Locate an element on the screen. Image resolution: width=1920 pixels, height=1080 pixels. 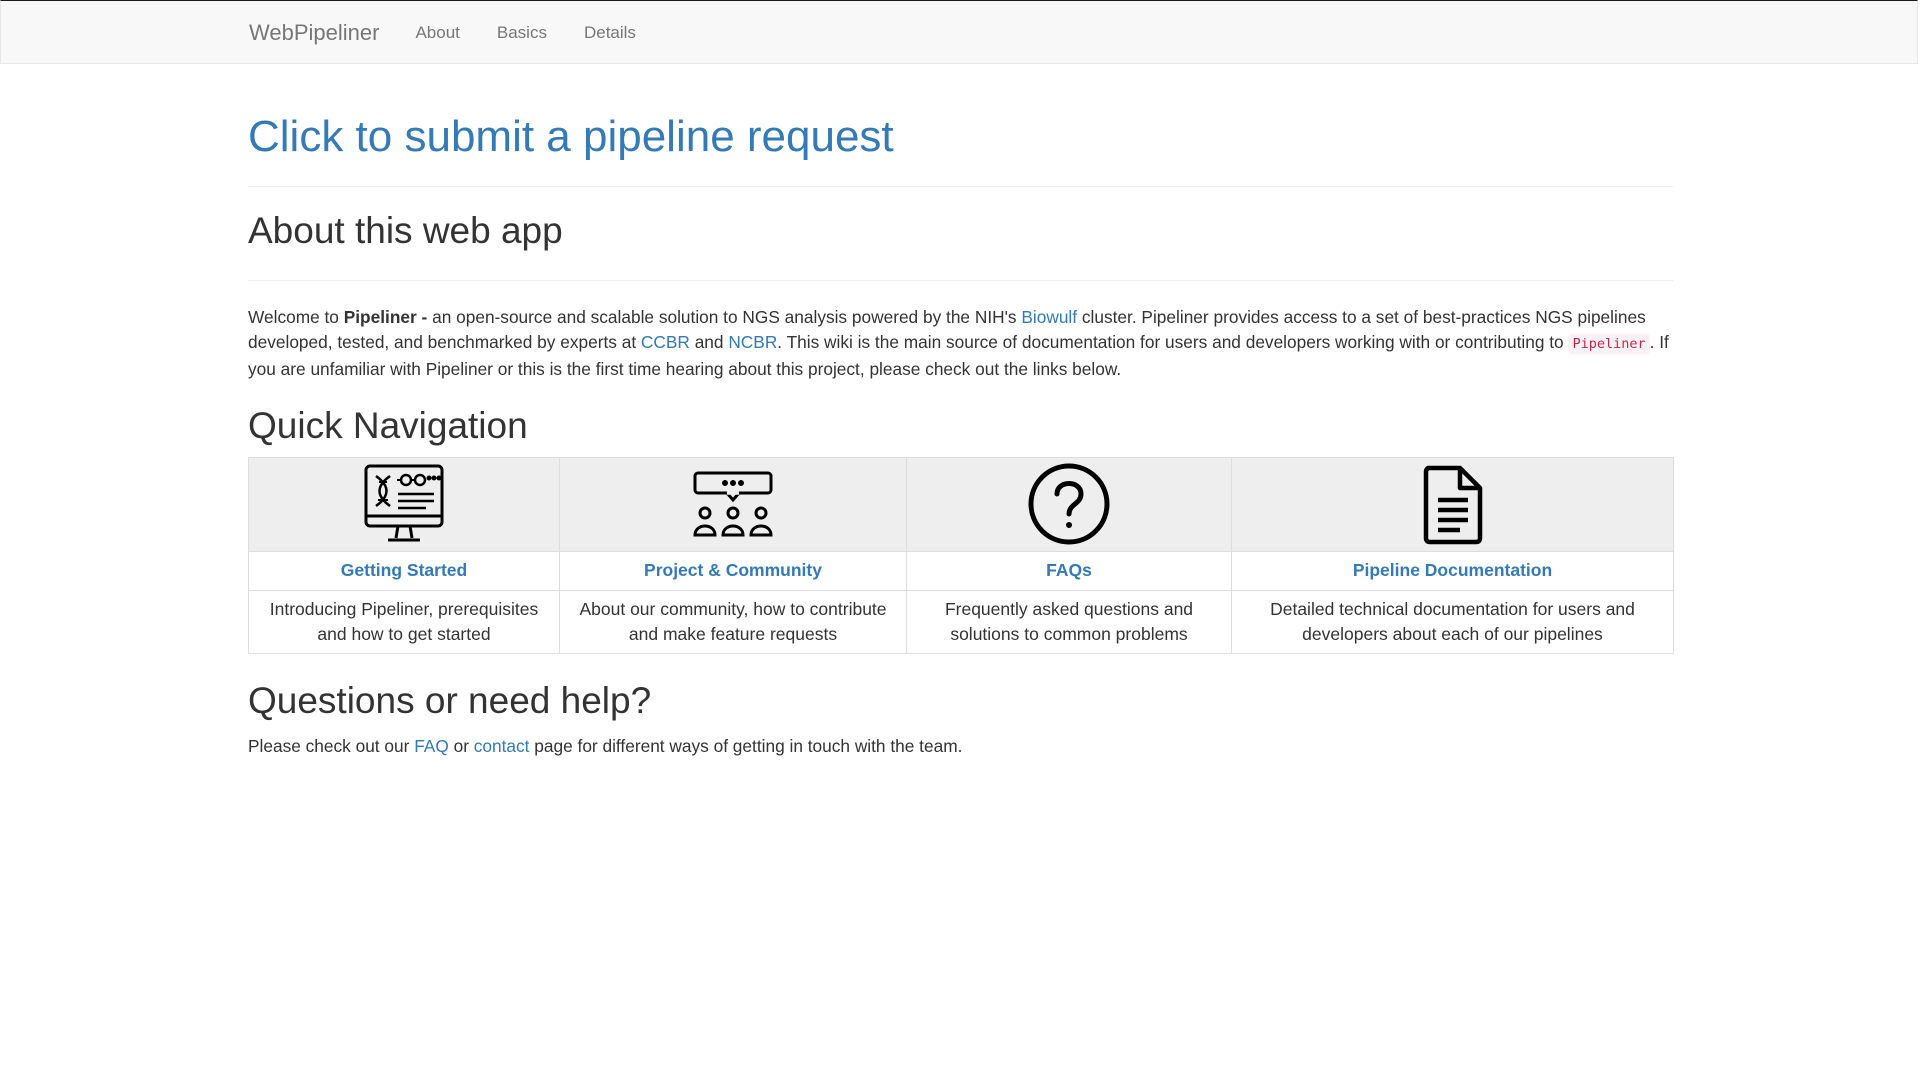
faqs-link: FAQs is located at coordinates (1069, 570).